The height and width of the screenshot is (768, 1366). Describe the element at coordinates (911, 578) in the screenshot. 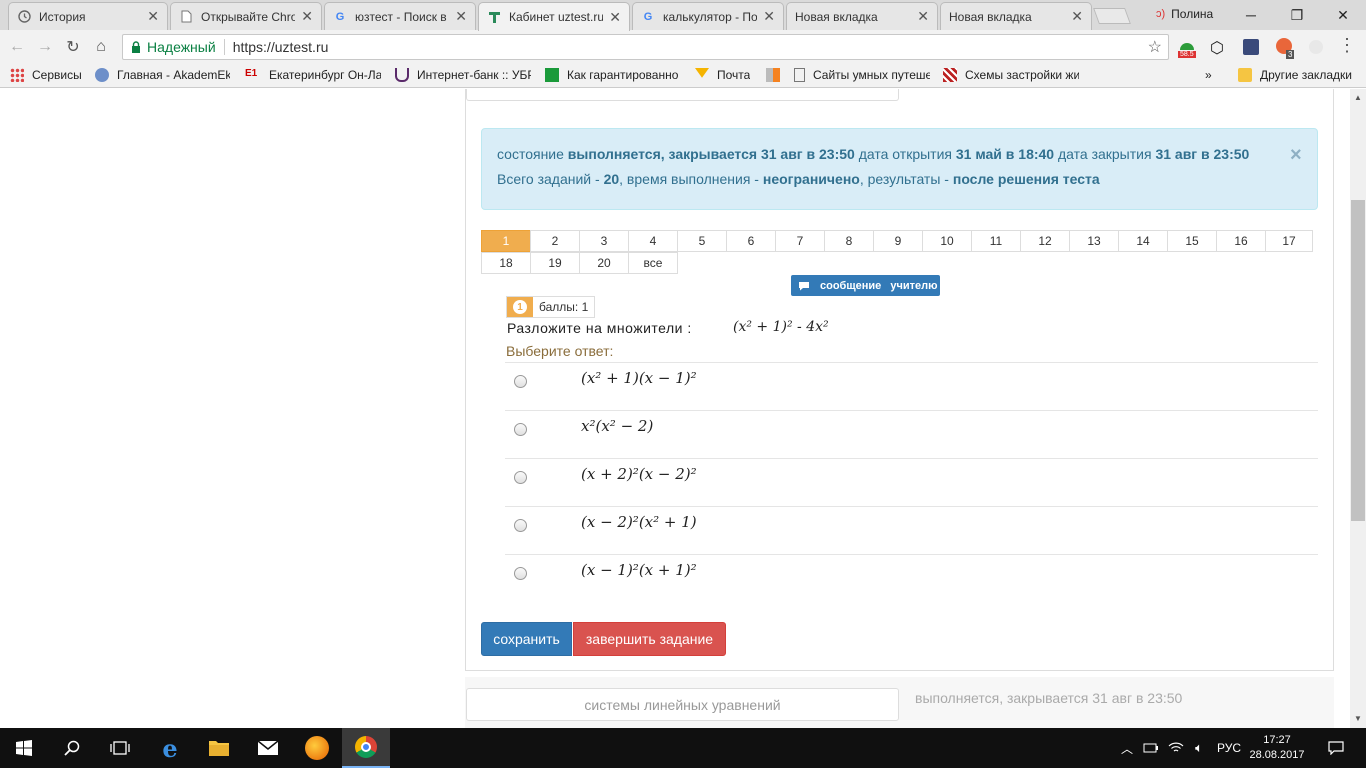

I see `answer-option: (x − 1)²(x + 1)²` at that location.